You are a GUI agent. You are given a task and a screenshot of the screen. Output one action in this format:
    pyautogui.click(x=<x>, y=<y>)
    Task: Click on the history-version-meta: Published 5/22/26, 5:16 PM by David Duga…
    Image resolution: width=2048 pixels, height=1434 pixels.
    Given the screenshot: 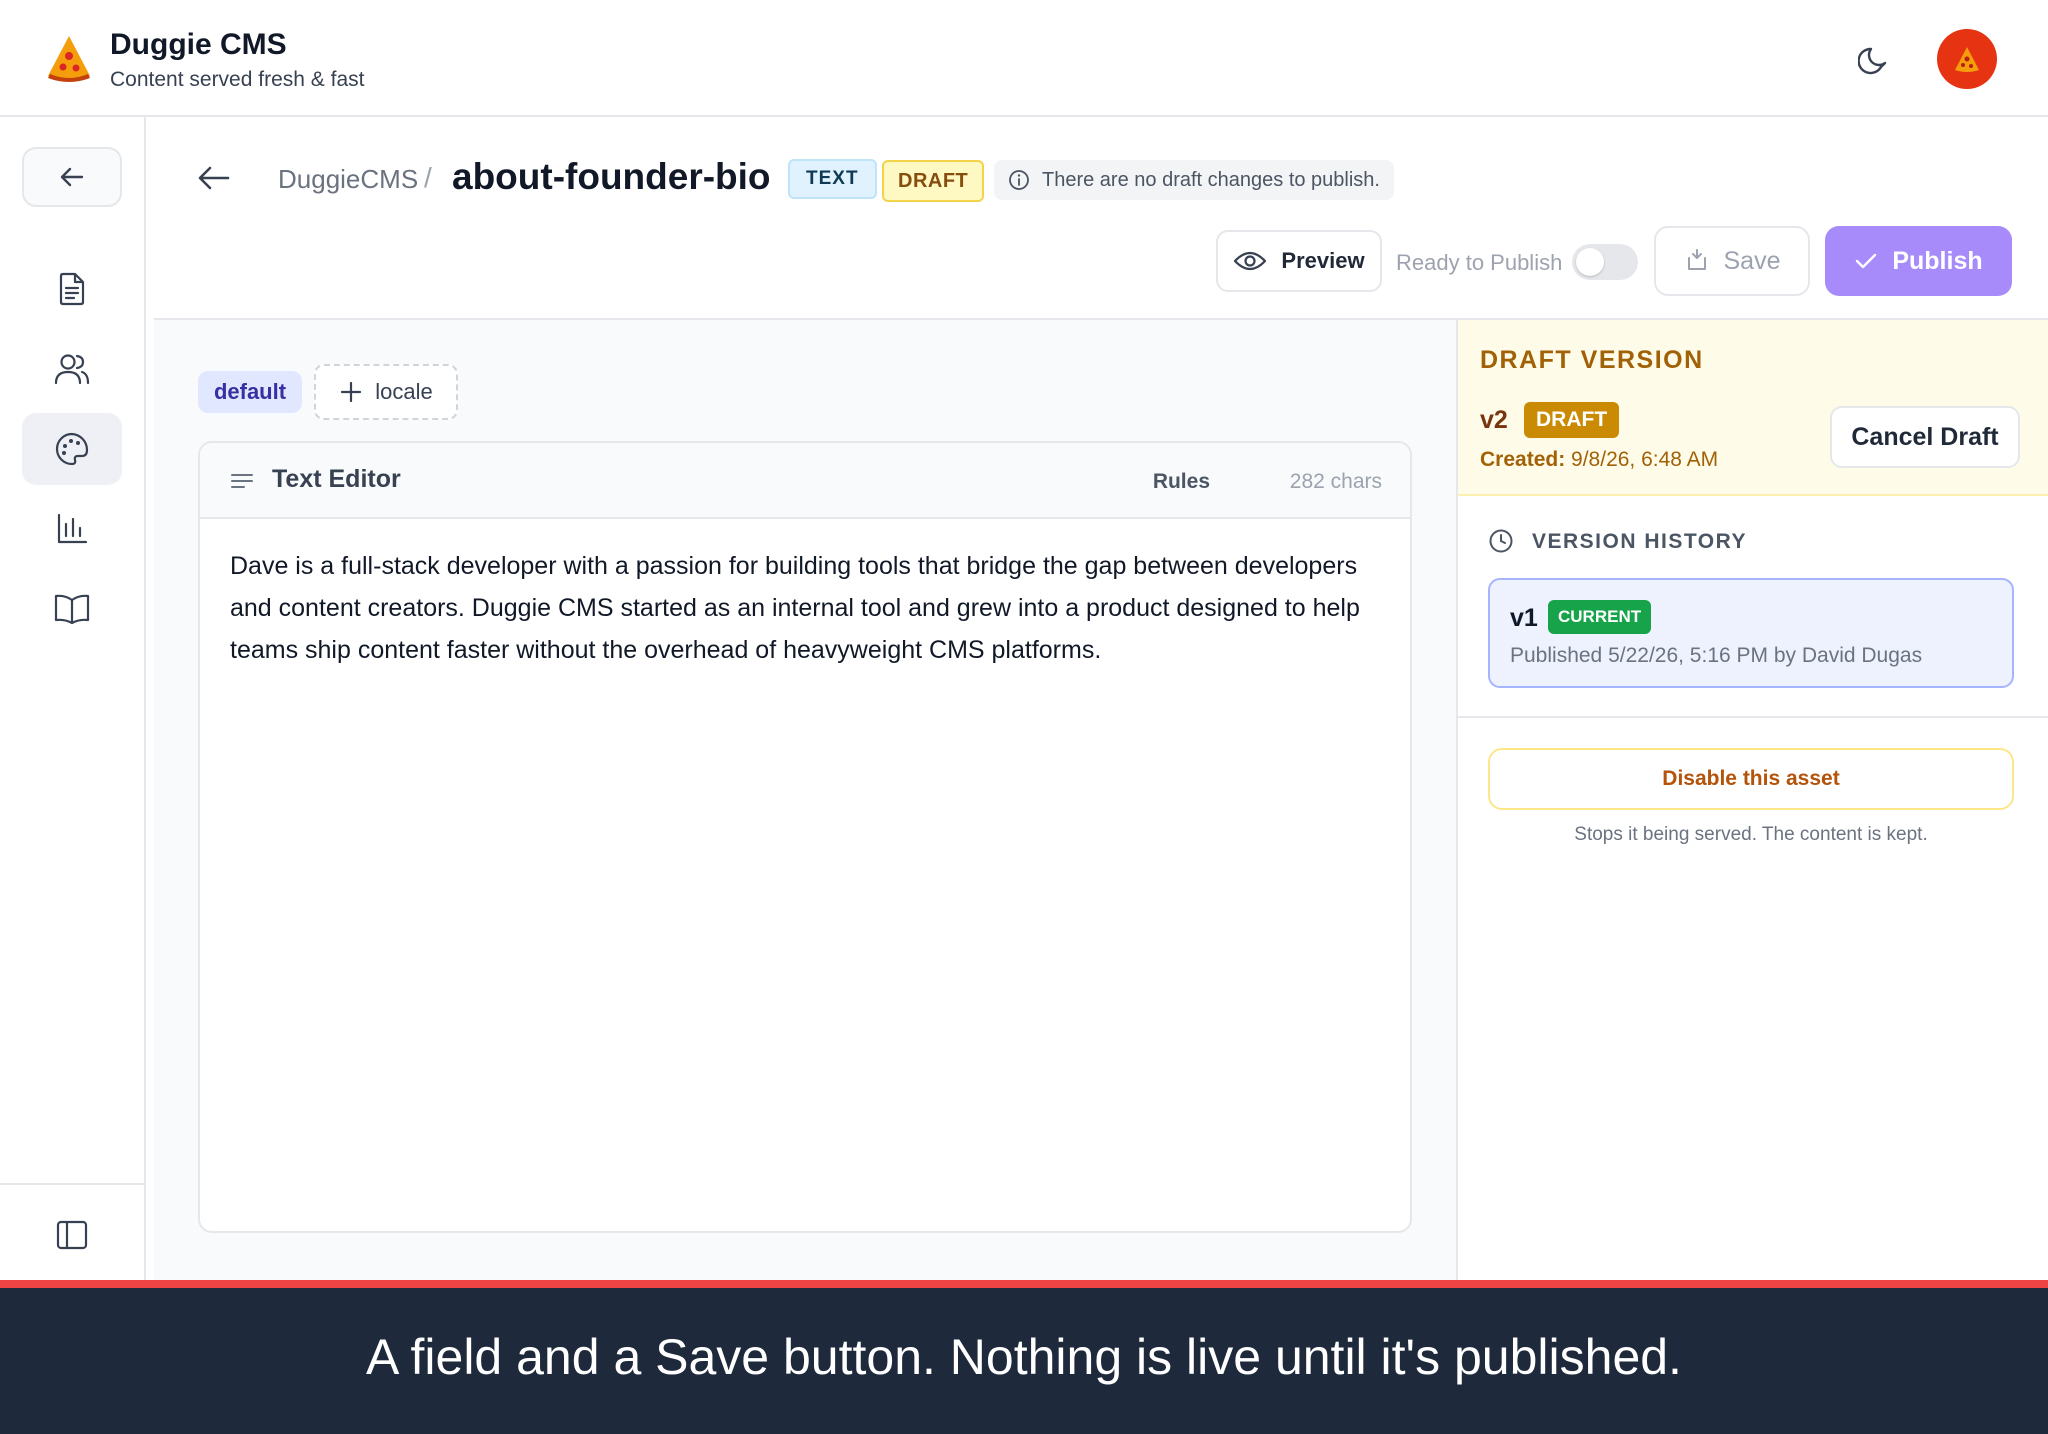 What is the action you would take?
    pyautogui.click(x=1716, y=655)
    